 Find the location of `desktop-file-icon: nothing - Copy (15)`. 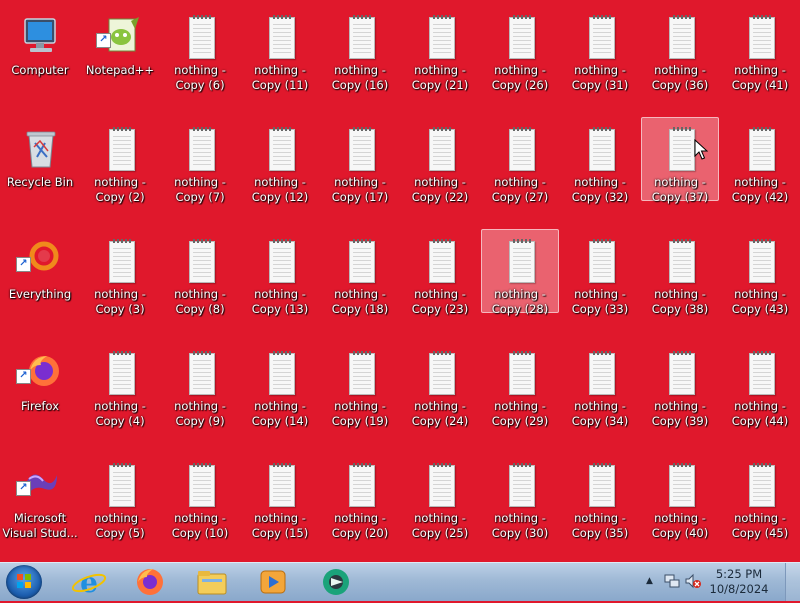

desktop-file-icon: nothing - Copy (15) is located at coordinates (280, 496).